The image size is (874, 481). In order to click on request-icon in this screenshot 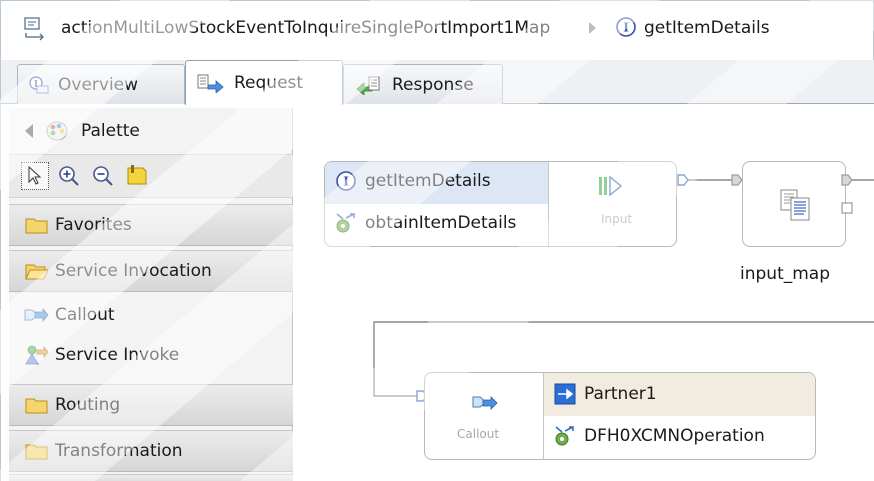, I will do `click(211, 83)`.